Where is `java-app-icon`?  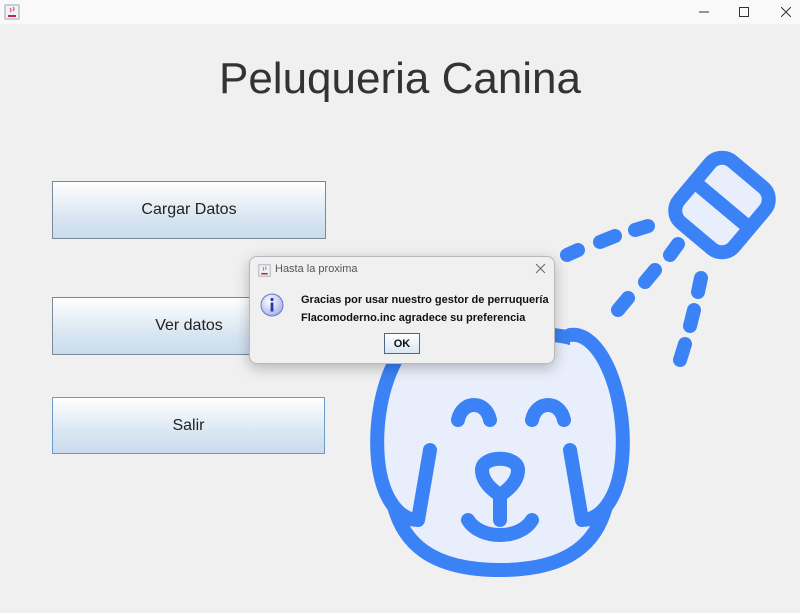
java-app-icon is located at coordinates (264, 270).